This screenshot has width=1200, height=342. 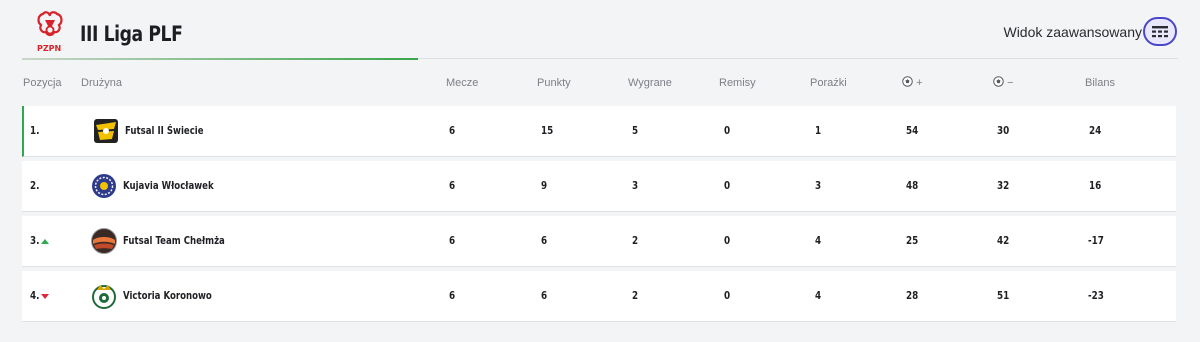 What do you see at coordinates (1072, 32) in the screenshot?
I see `advanced-view-label: Widok zaawansowany` at bounding box center [1072, 32].